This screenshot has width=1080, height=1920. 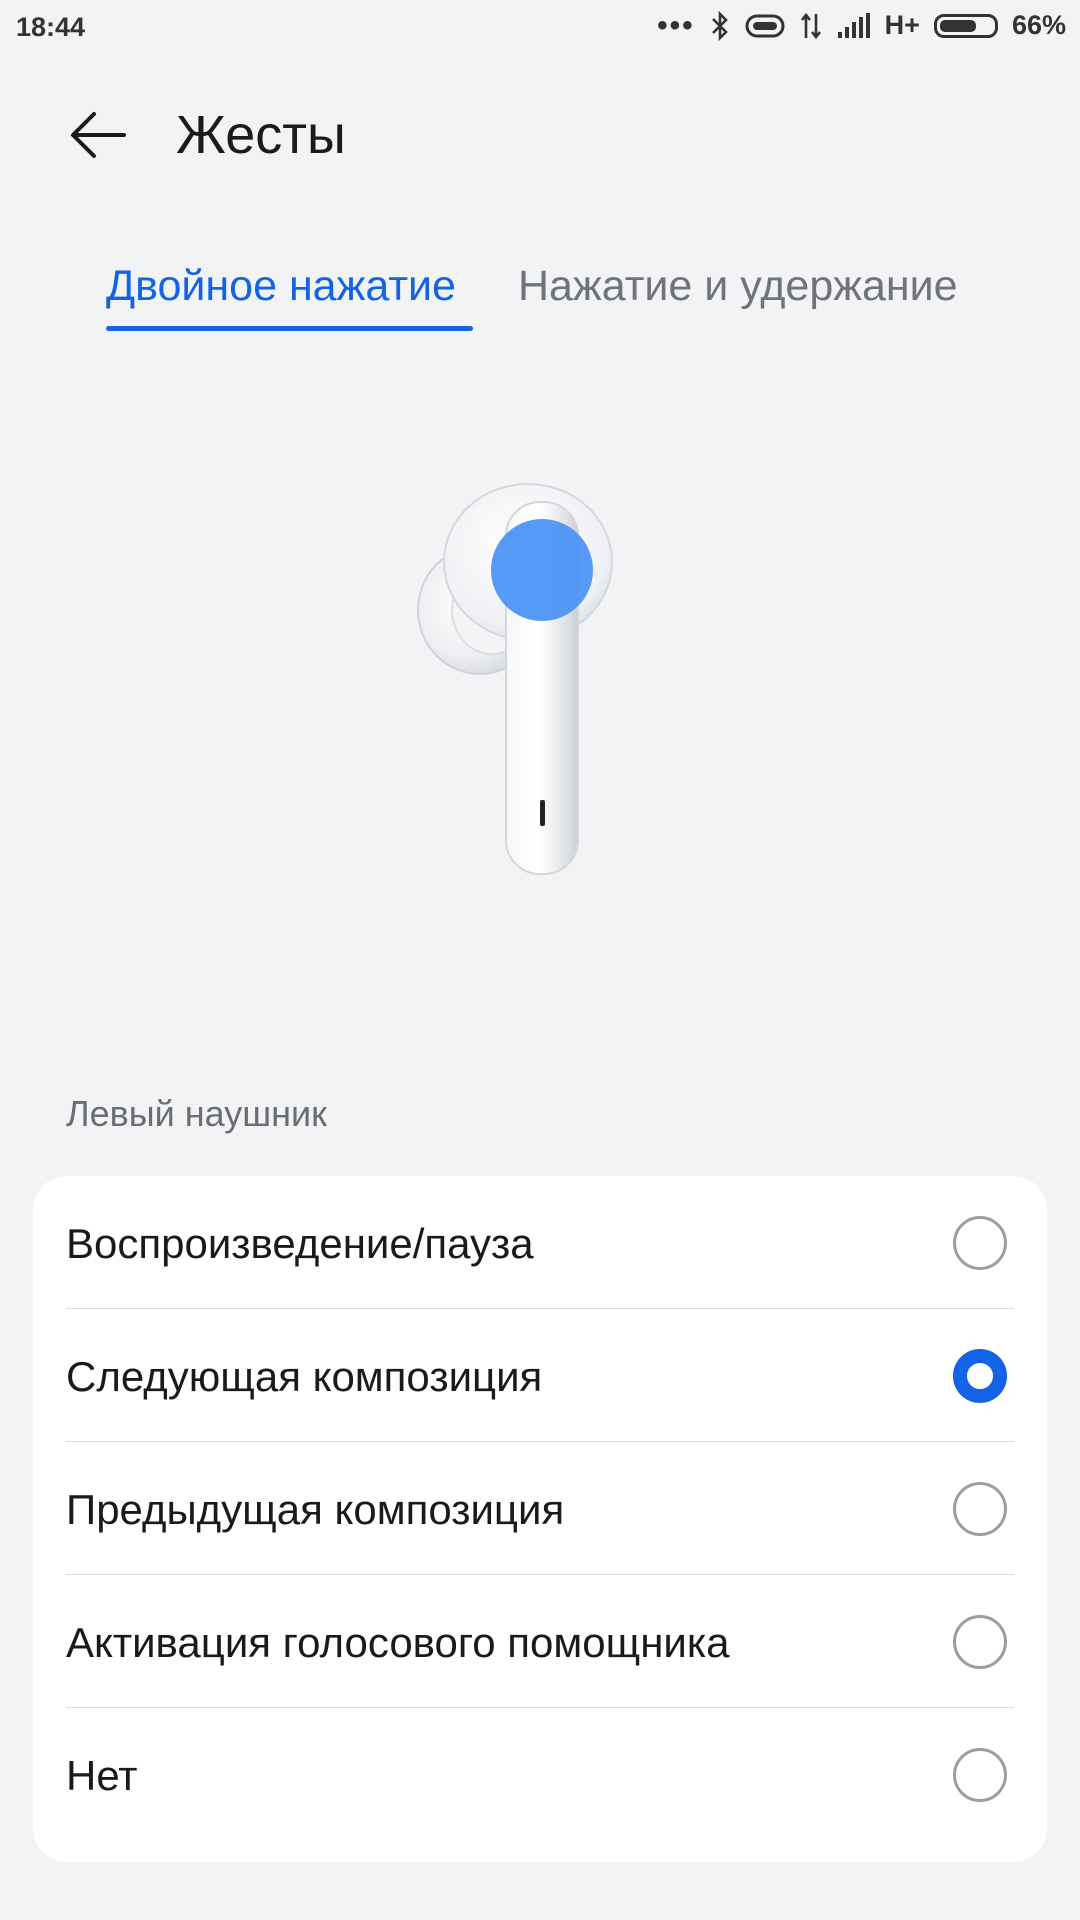 What do you see at coordinates (765, 26) in the screenshot?
I see `link-icon` at bounding box center [765, 26].